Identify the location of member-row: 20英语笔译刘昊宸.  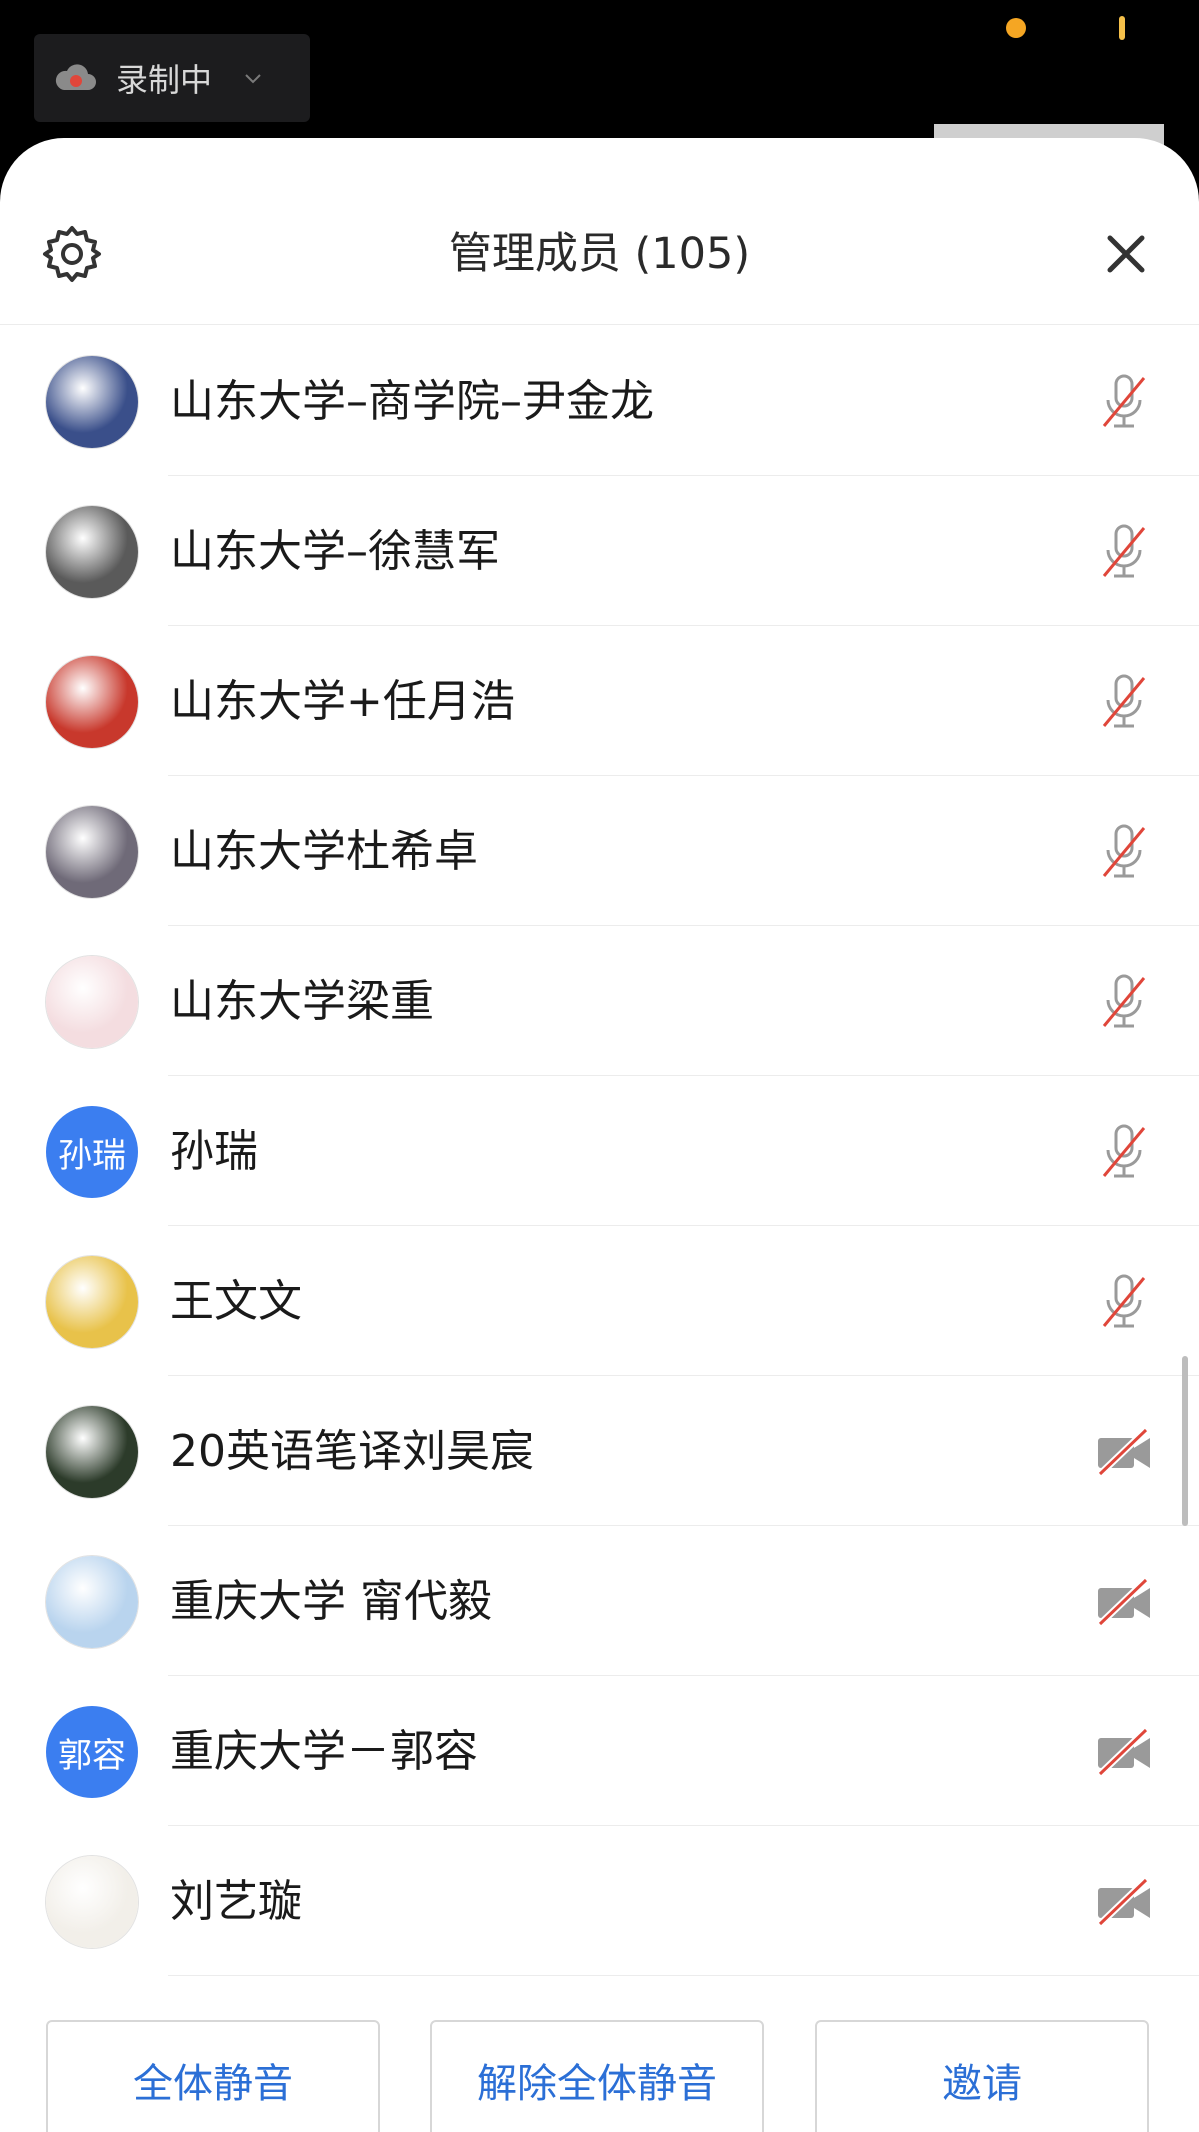
(599, 1451).